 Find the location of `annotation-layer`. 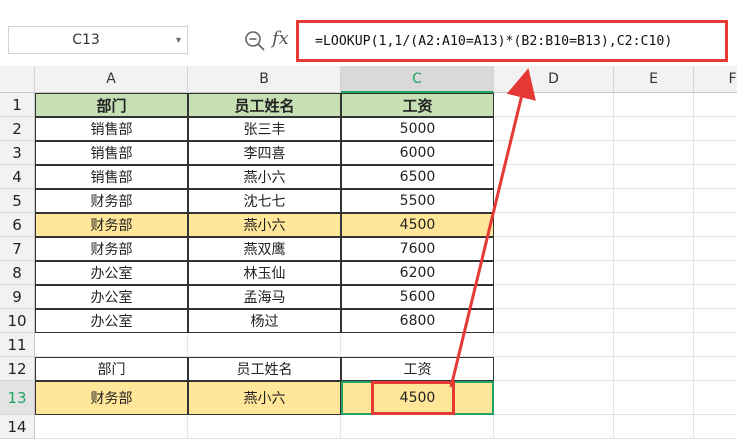

annotation-layer is located at coordinates (492, 228).